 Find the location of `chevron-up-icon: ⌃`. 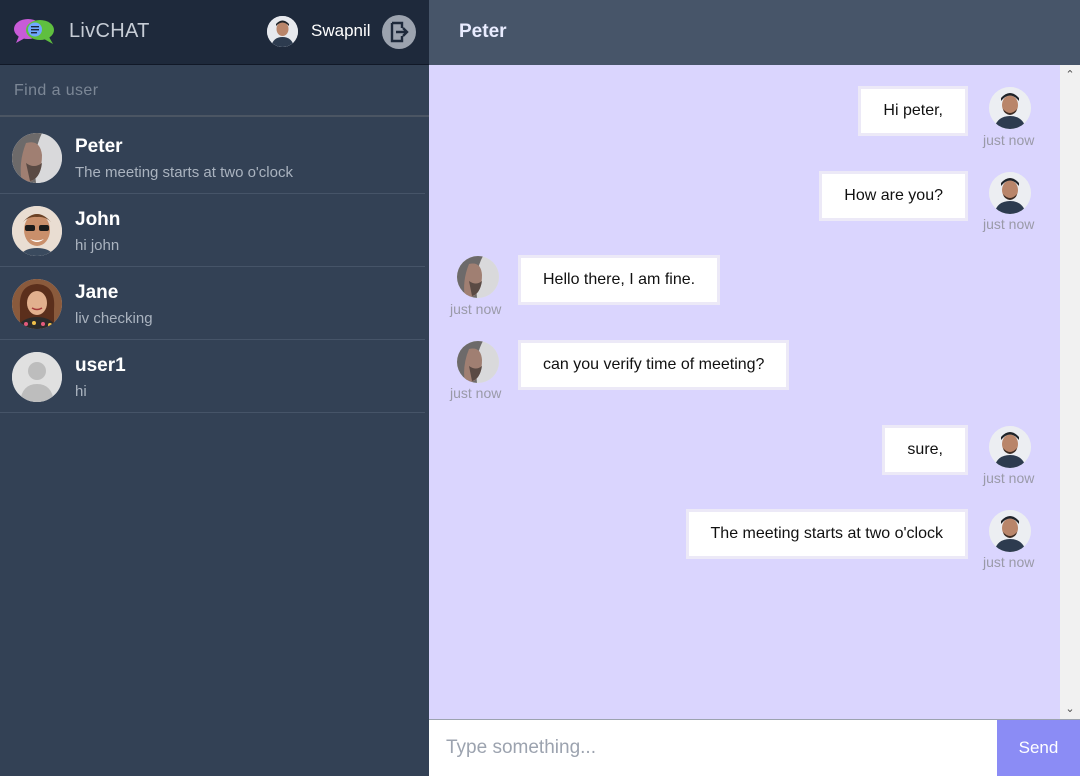

chevron-up-icon: ⌃ is located at coordinates (1070, 75).